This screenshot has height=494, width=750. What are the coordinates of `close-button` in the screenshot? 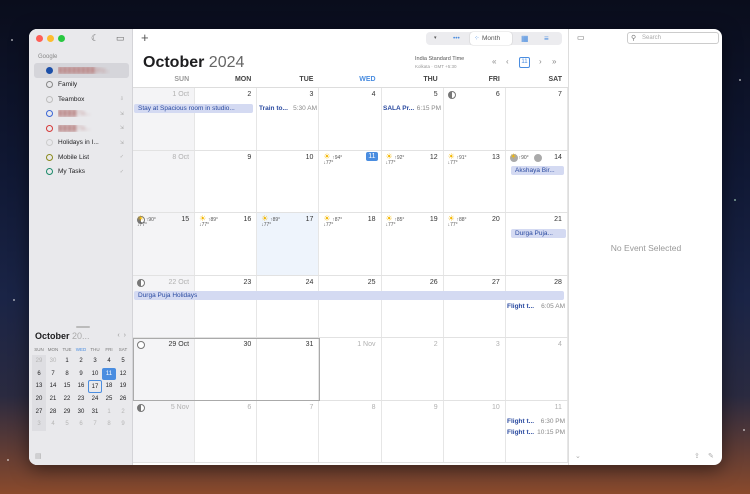 It's located at (39, 38).